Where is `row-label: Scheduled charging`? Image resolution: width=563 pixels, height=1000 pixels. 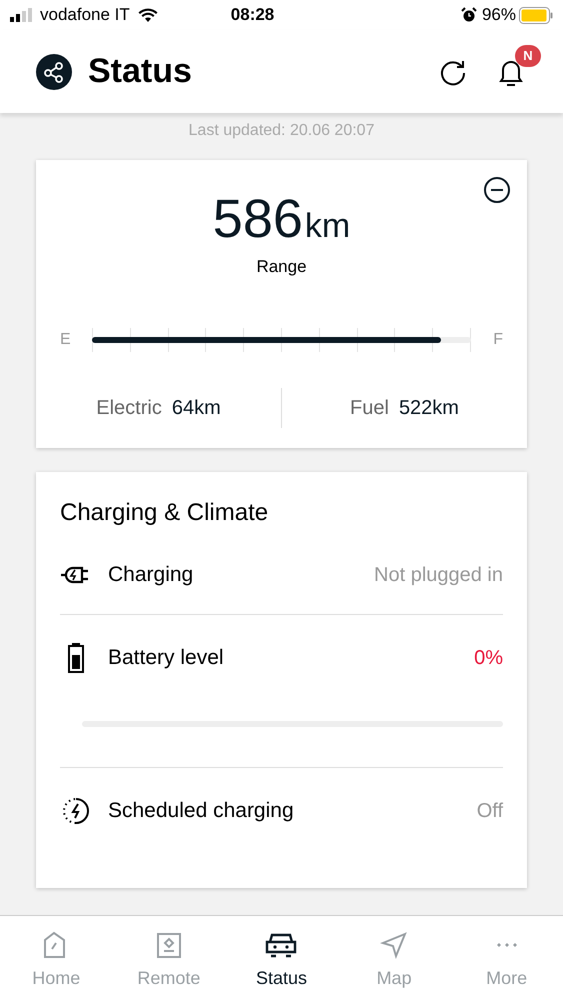 row-label: Scheduled charging is located at coordinates (201, 811).